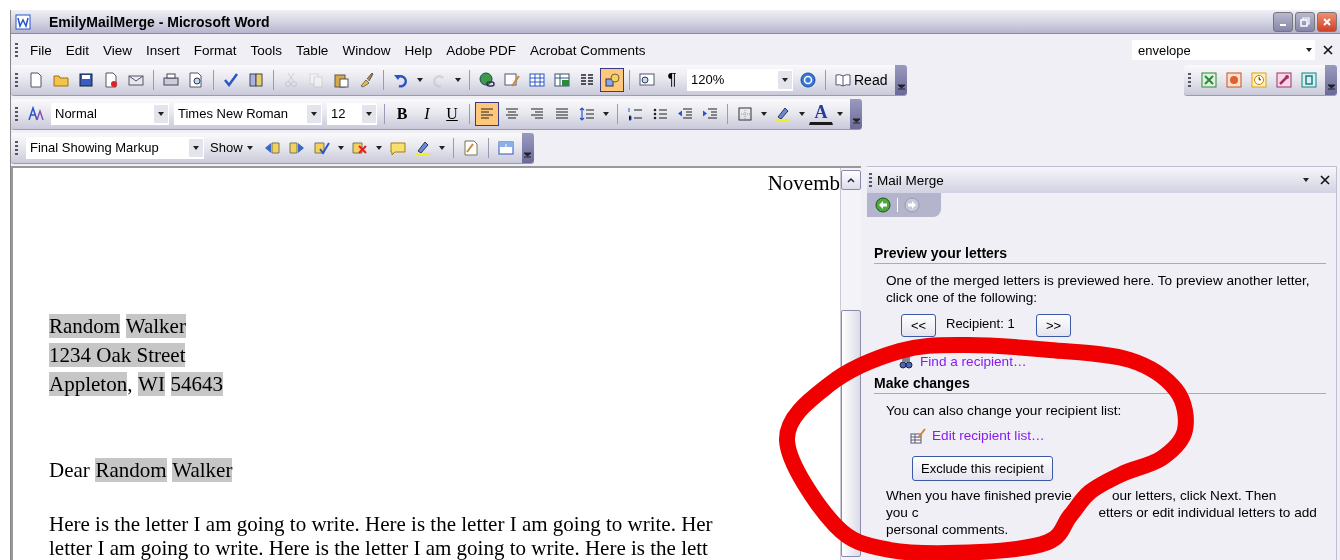 This screenshot has height=560, width=1340. Describe the element at coordinates (740, 79) in the screenshot. I see `zoom-field: 120%` at that location.